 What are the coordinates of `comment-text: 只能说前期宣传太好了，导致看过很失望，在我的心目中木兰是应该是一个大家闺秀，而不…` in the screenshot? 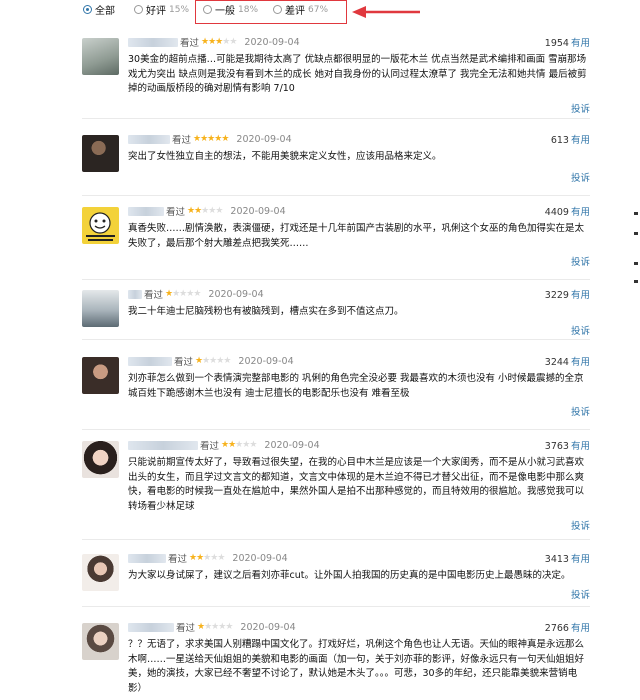 It's located at (356, 484).